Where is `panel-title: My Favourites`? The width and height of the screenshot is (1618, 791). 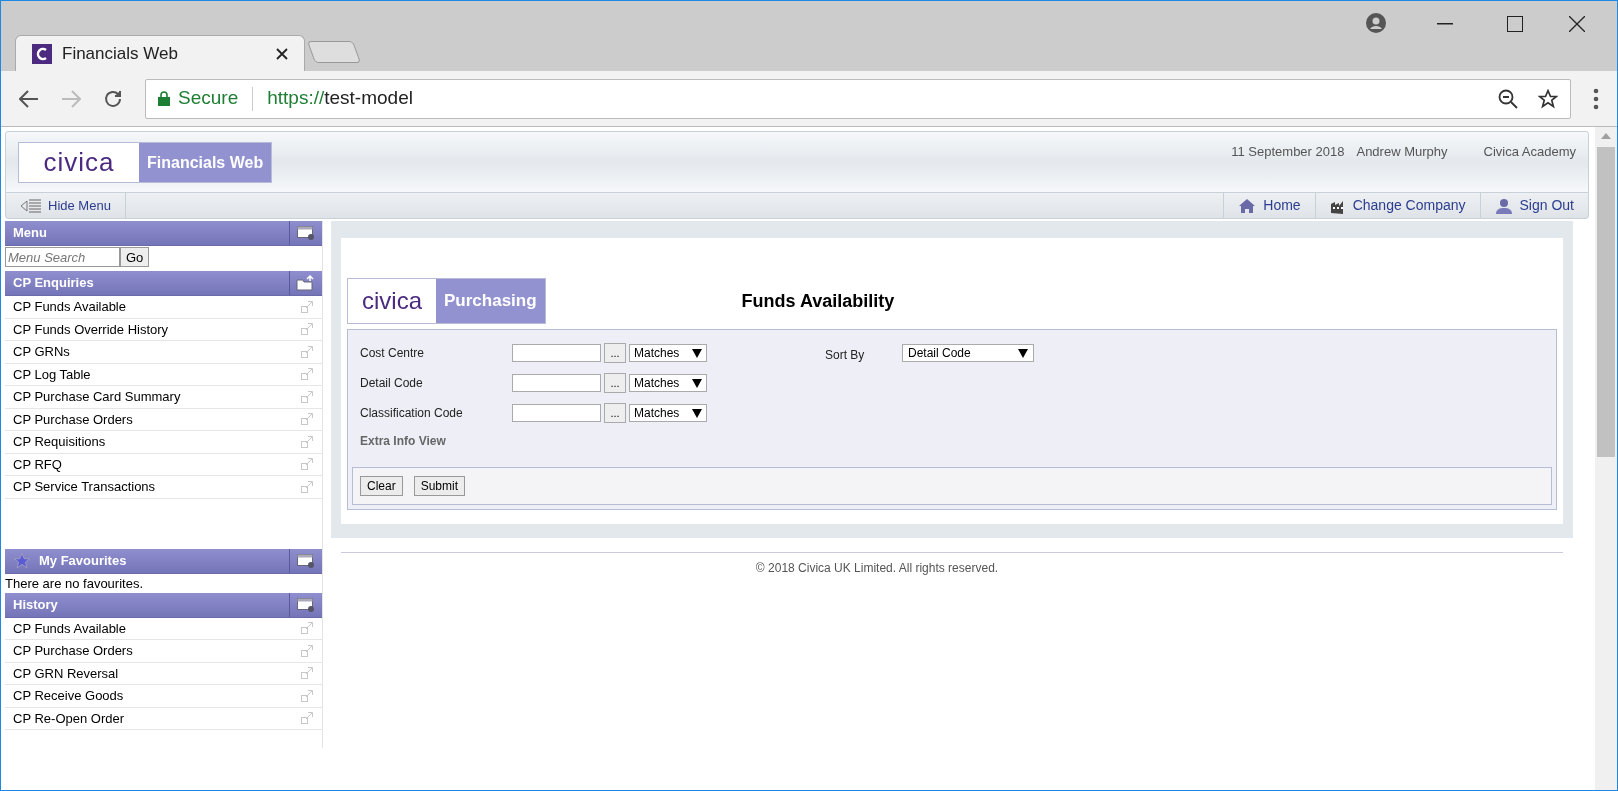 panel-title: My Favourites is located at coordinates (83, 560).